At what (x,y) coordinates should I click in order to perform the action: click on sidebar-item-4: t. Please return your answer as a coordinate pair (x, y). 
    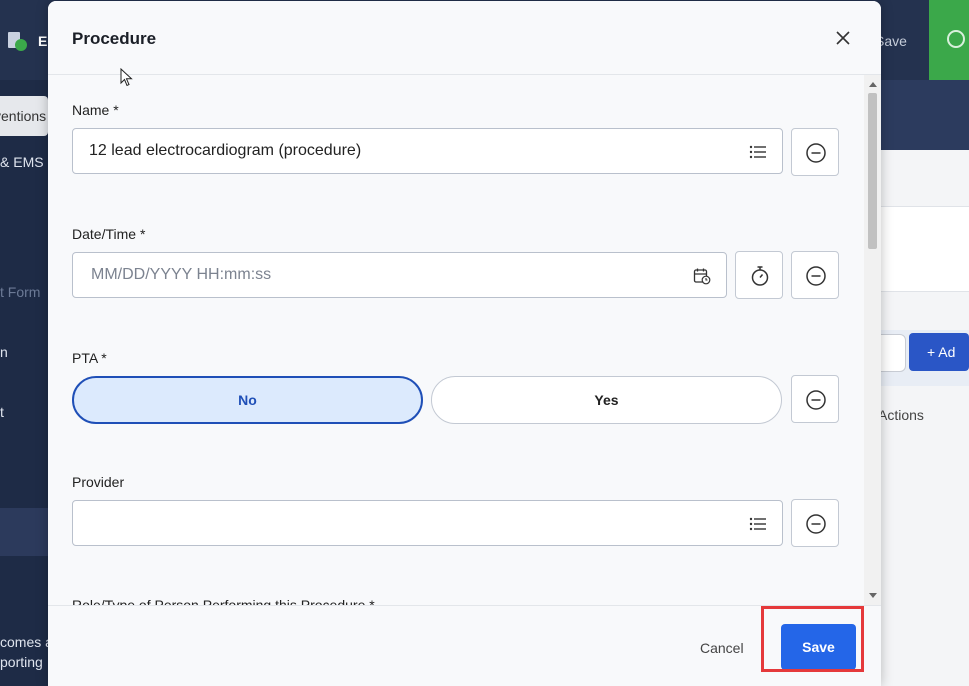
    Looking at the image, I should click on (24, 412).